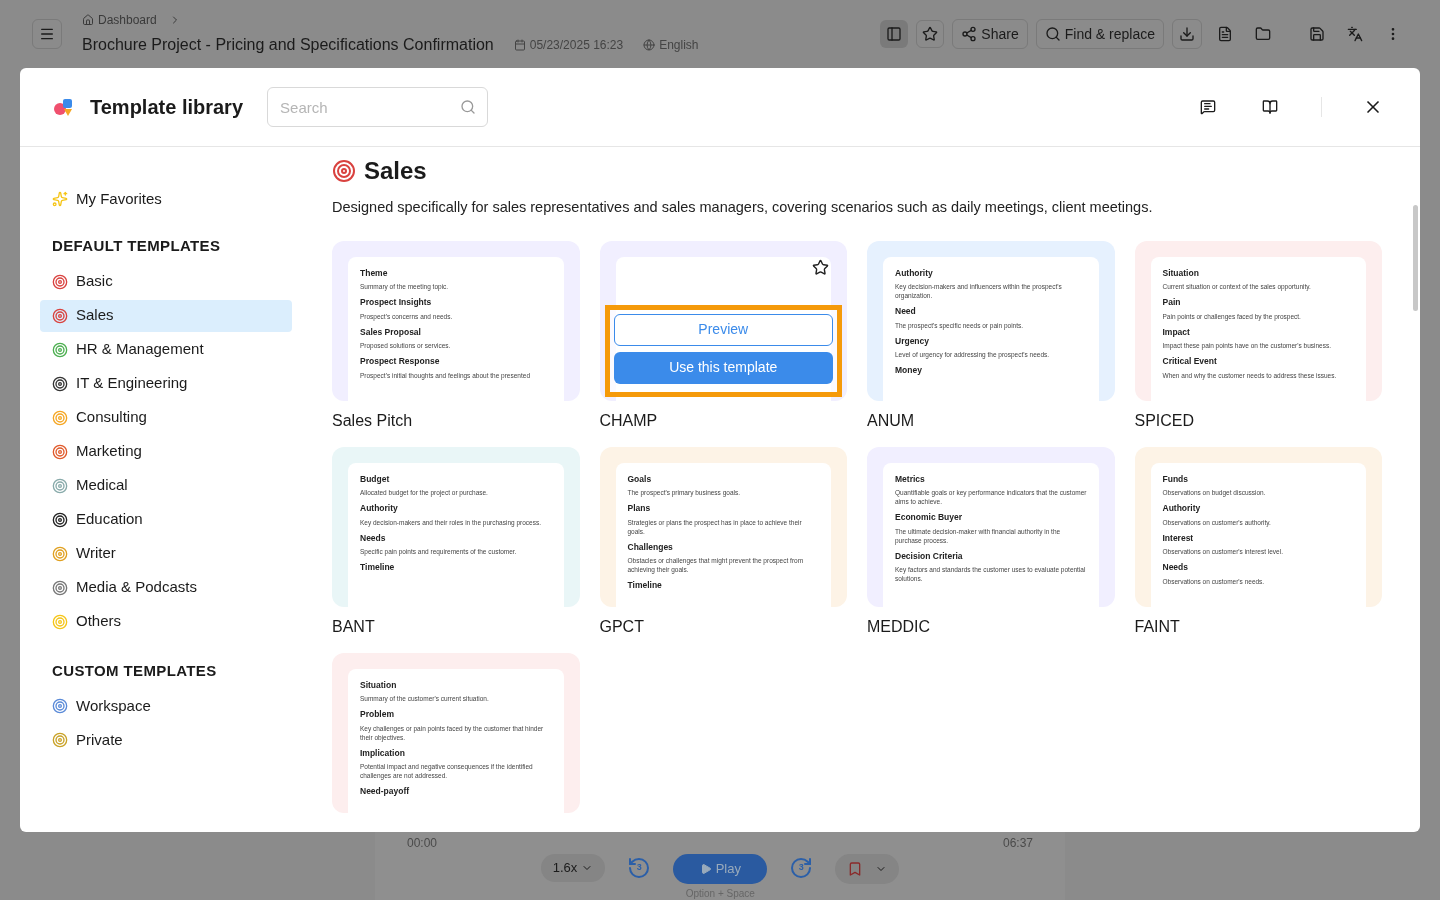 This screenshot has width=1440, height=900. Describe the element at coordinates (1355, 34) in the screenshot. I see `translate-icon` at that location.